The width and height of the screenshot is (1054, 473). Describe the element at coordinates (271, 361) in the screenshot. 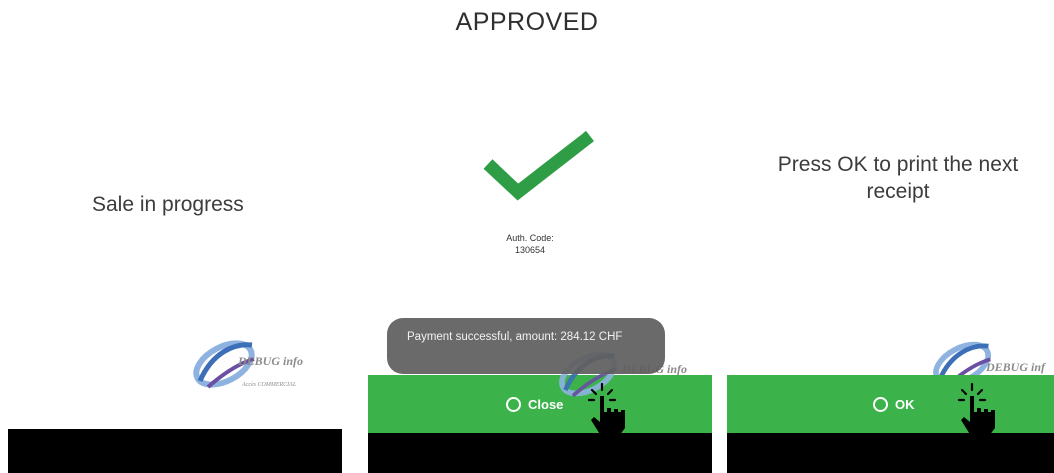

I see `logo-text: DEBUG info` at that location.